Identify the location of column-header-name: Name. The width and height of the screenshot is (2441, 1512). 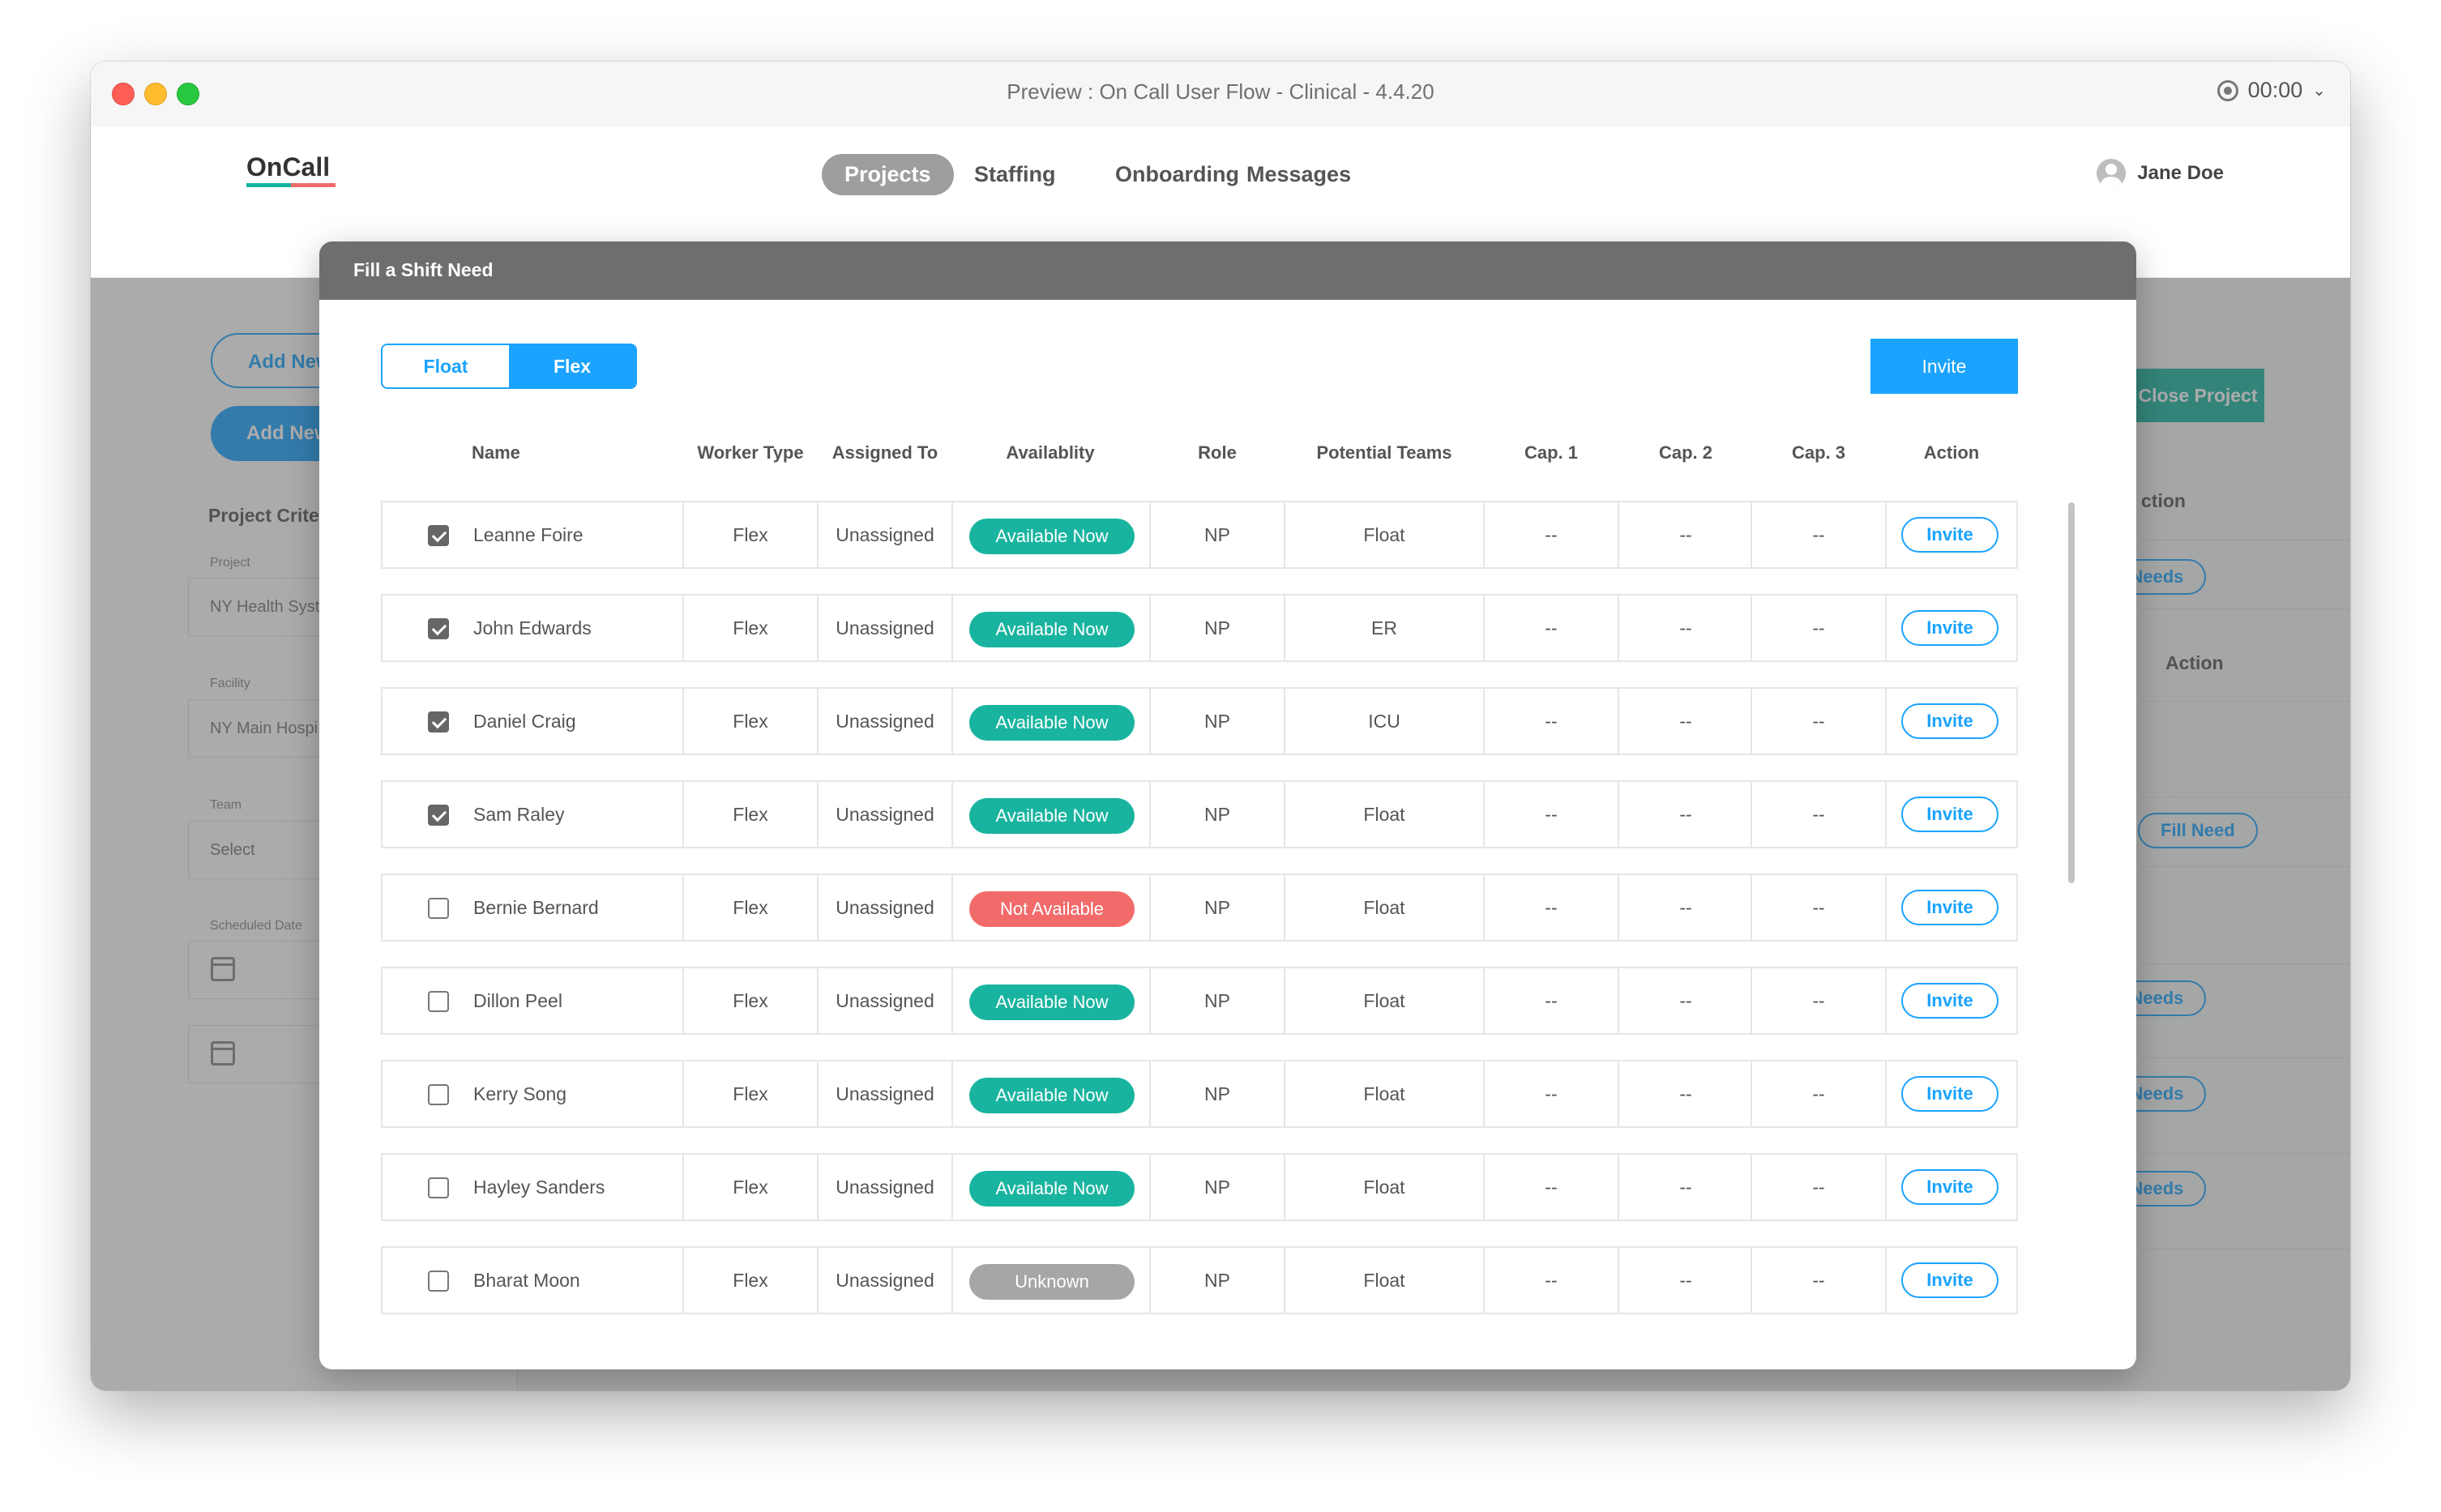
(496, 453).